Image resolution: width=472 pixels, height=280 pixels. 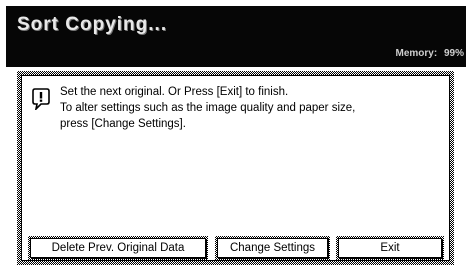 I want to click on delete-prev-original-button: Delete Prev. Original Data, so click(x=118, y=248).